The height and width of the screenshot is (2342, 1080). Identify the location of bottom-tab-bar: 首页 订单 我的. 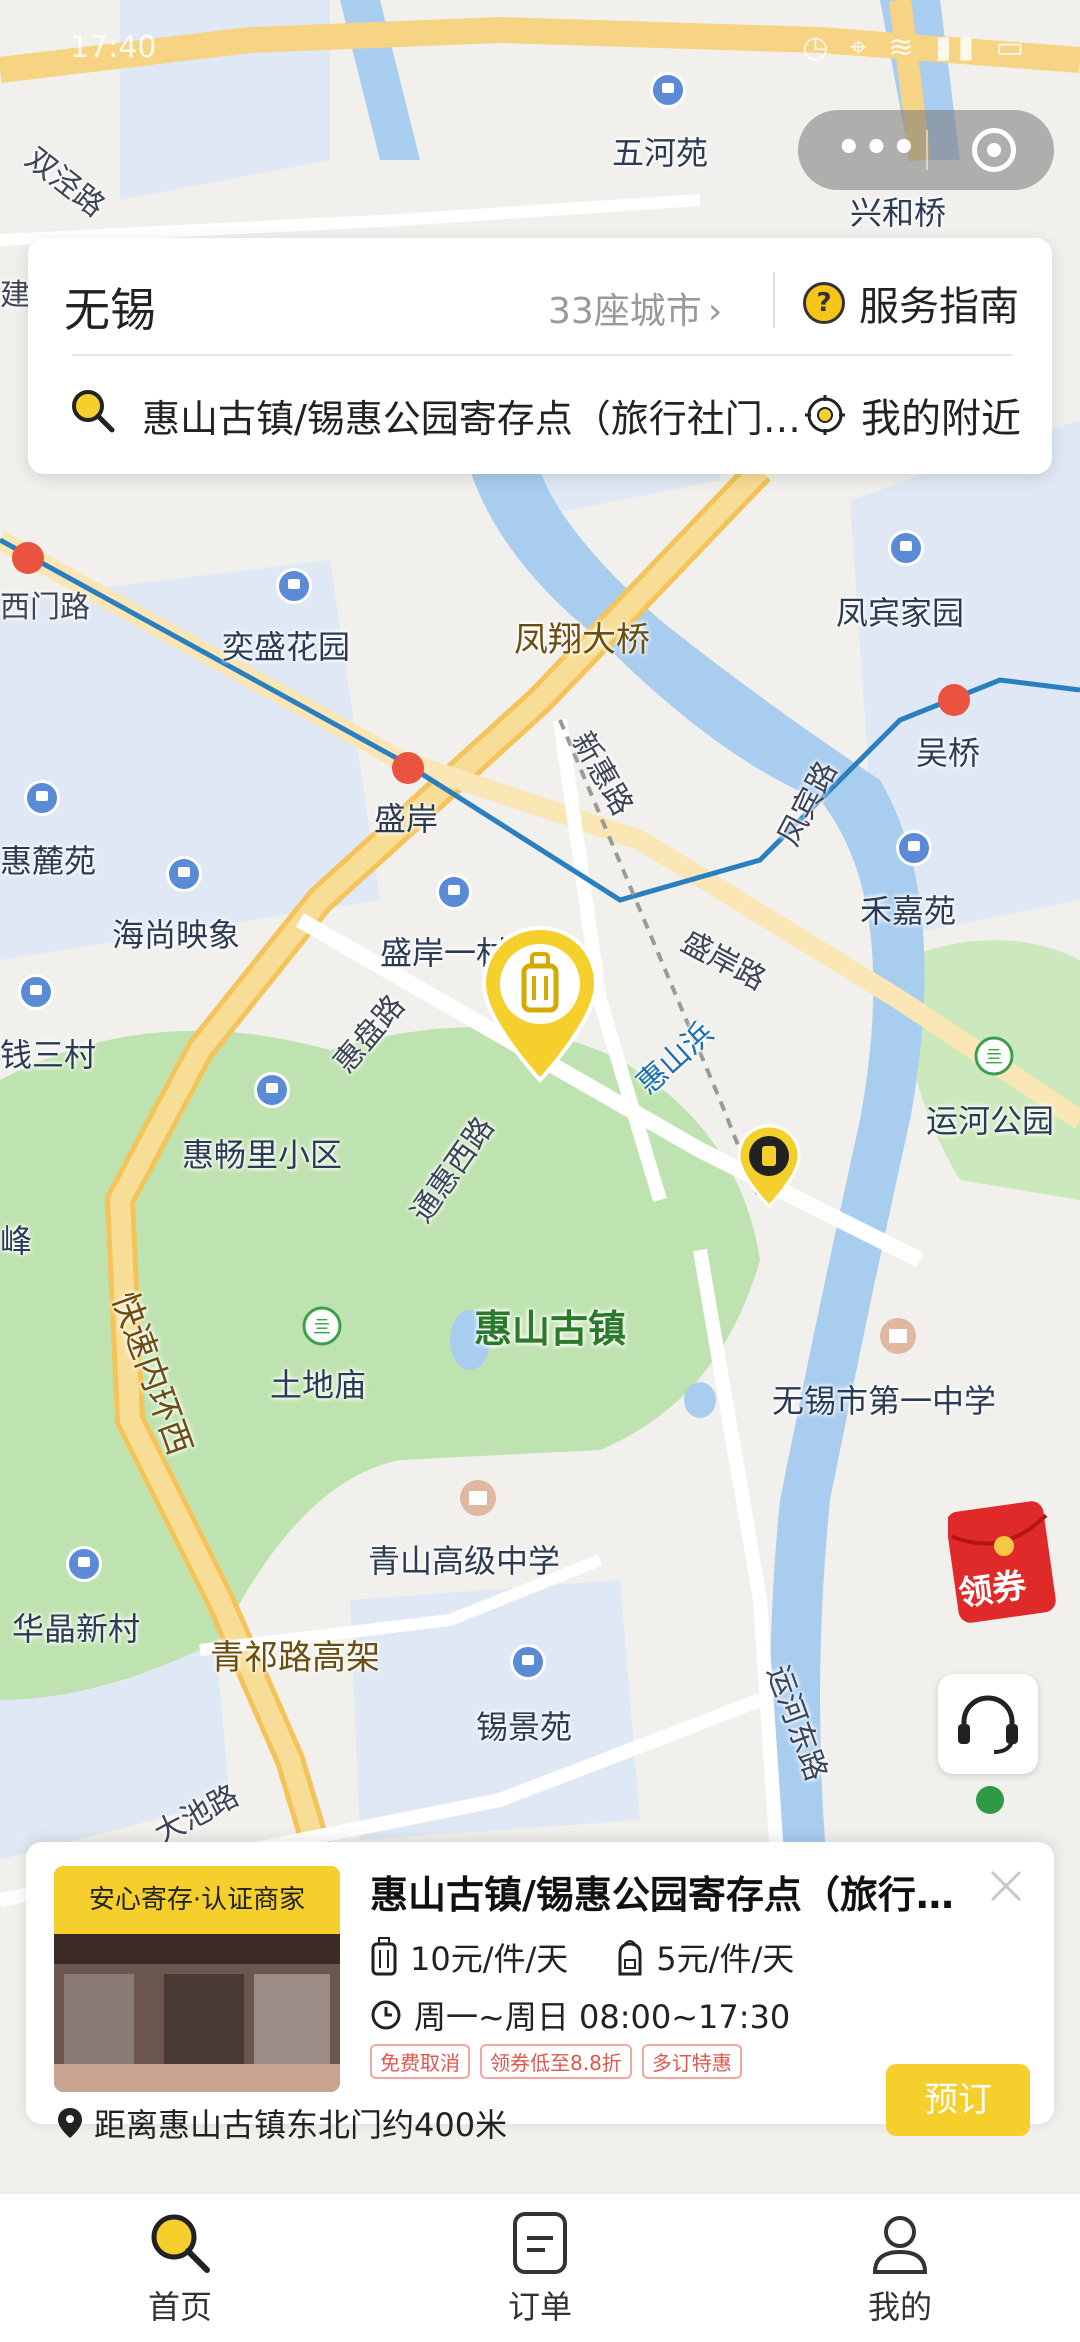
(540, 2267).